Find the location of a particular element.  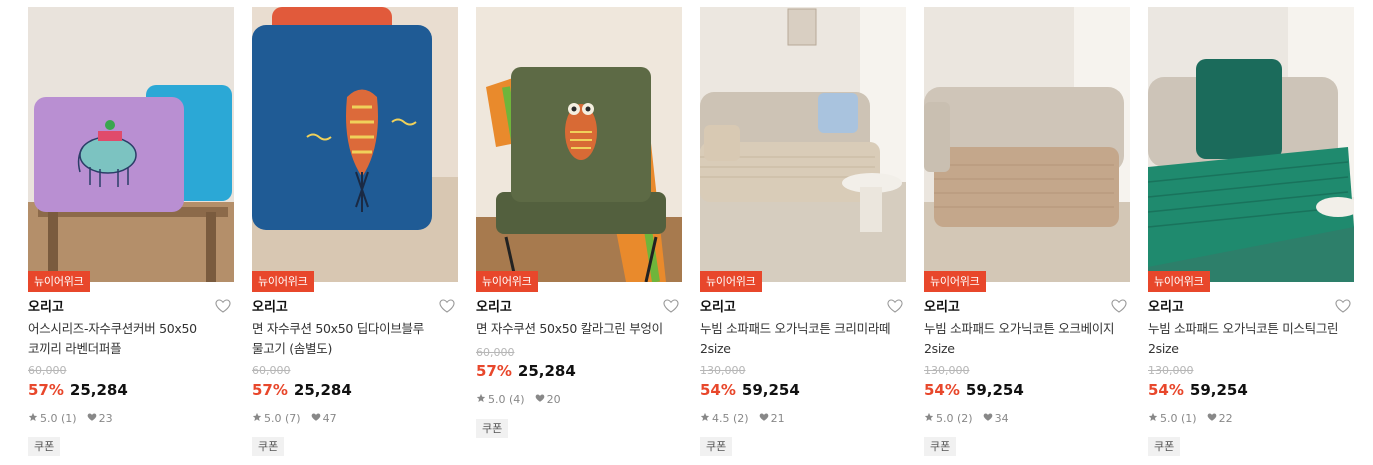

review-meta: 5.0 (2) 34 is located at coordinates (966, 418).